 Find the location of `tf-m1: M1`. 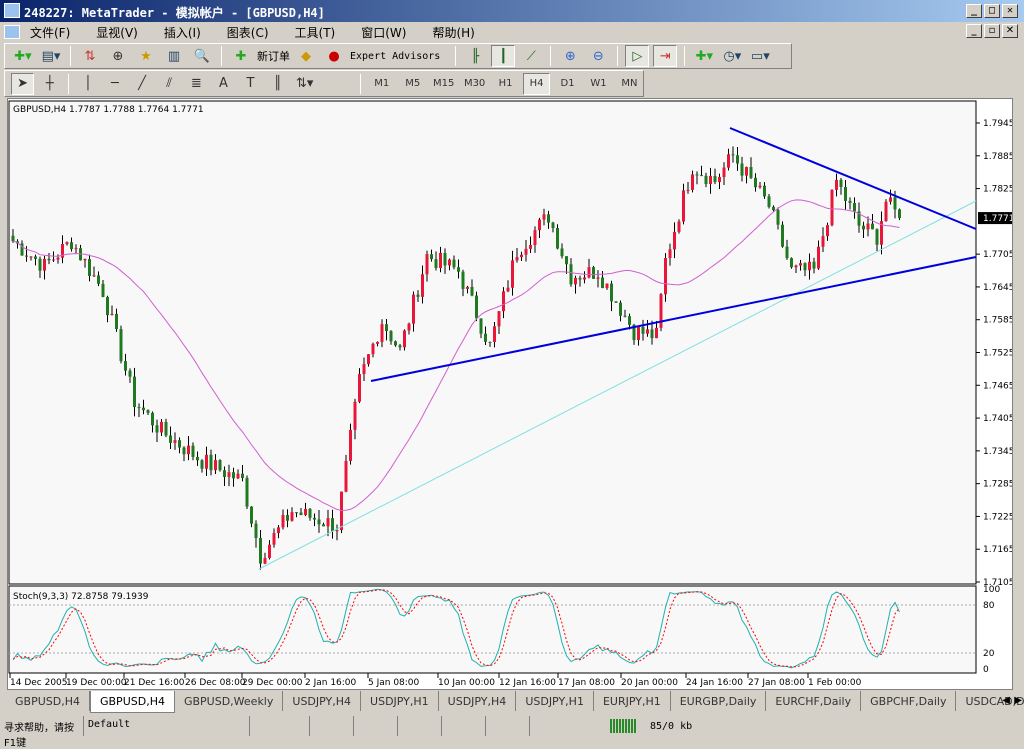

tf-m1: M1 is located at coordinates (381, 84).